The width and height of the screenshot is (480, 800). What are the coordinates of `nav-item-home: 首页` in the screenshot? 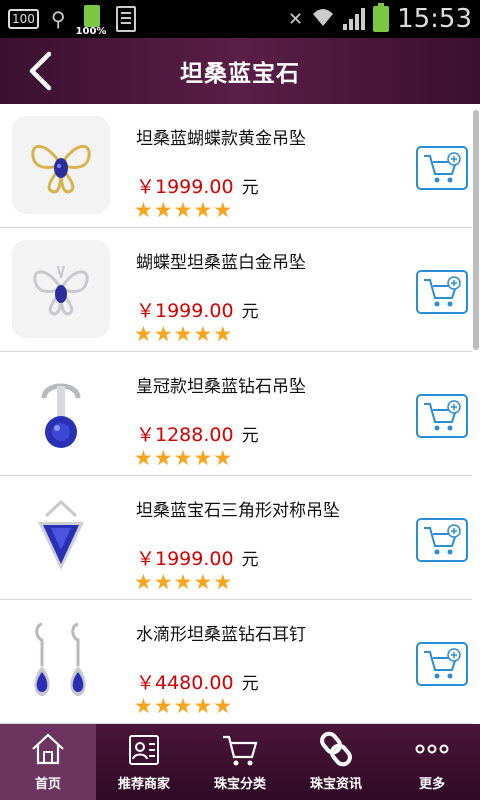 It's located at (48, 762).